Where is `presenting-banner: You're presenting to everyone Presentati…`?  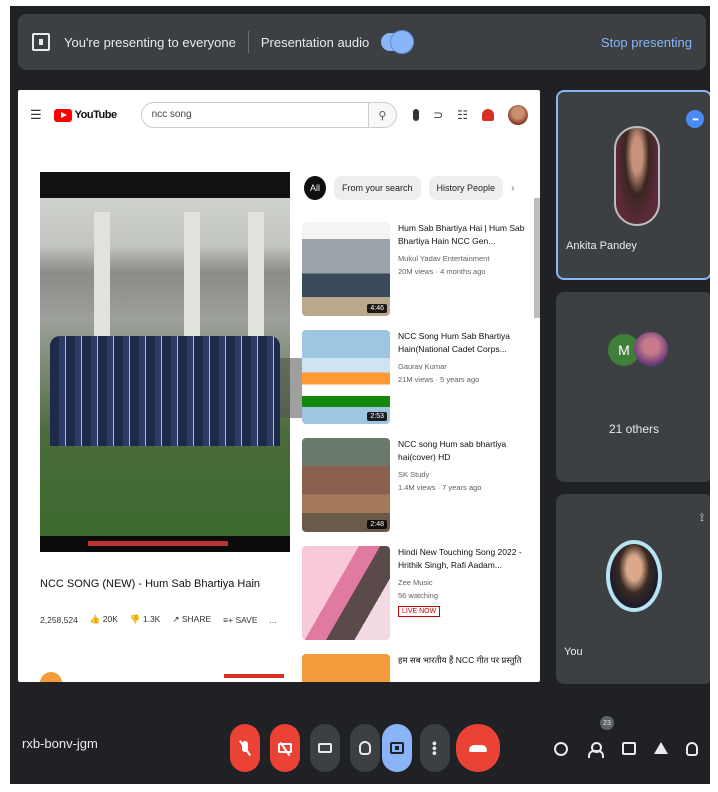 presenting-banner: You're presenting to everyone Presentati… is located at coordinates (362, 42).